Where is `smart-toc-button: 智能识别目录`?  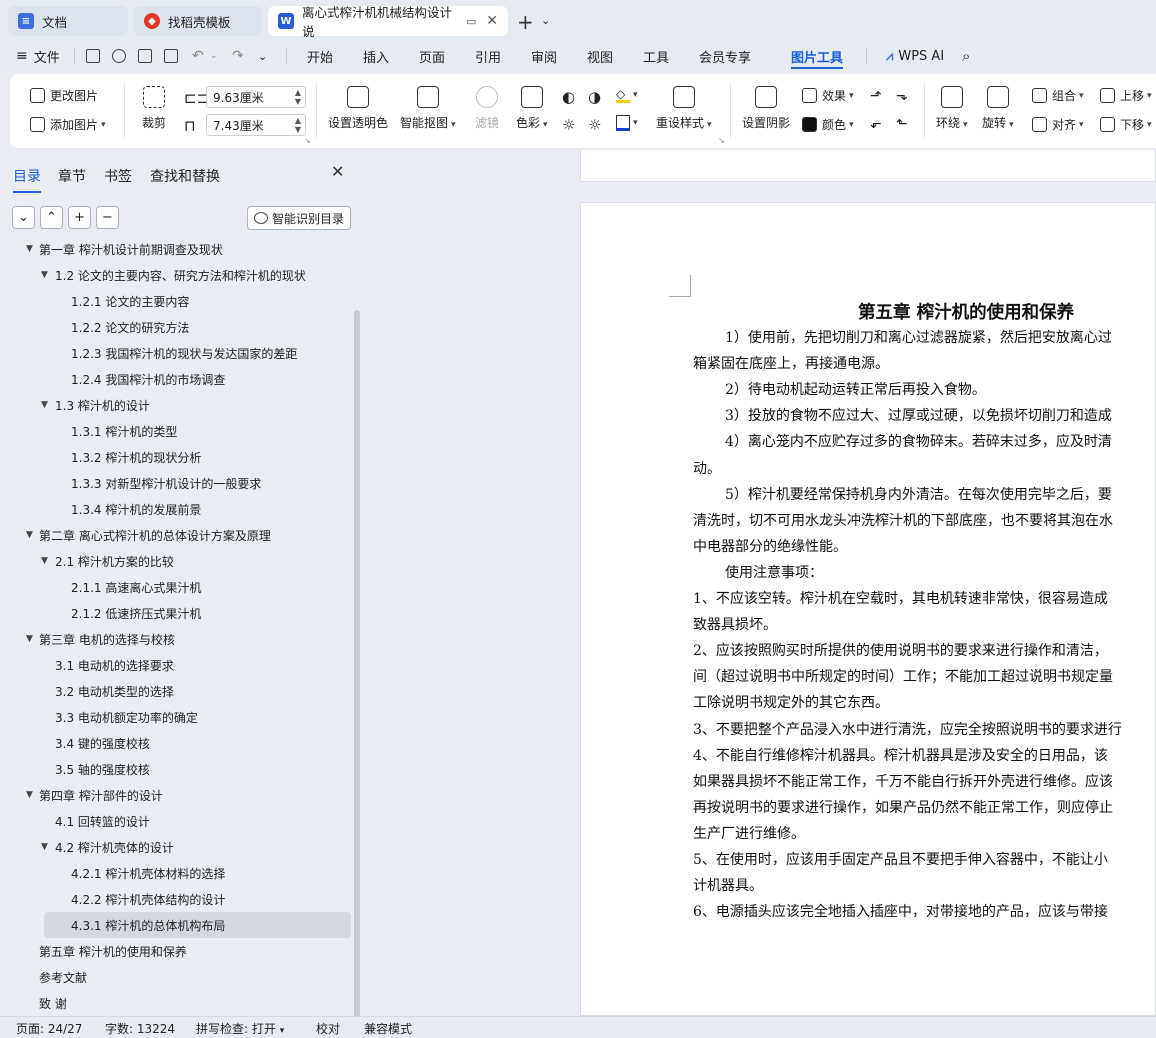 smart-toc-button: 智能识别目录 is located at coordinates (299, 218).